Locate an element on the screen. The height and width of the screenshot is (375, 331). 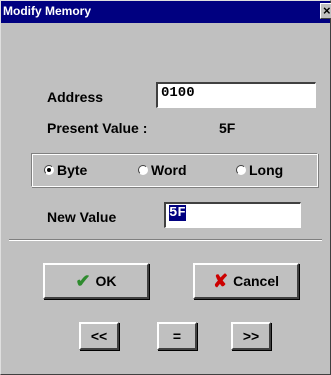
radio-word: Word is located at coordinates (162, 170).